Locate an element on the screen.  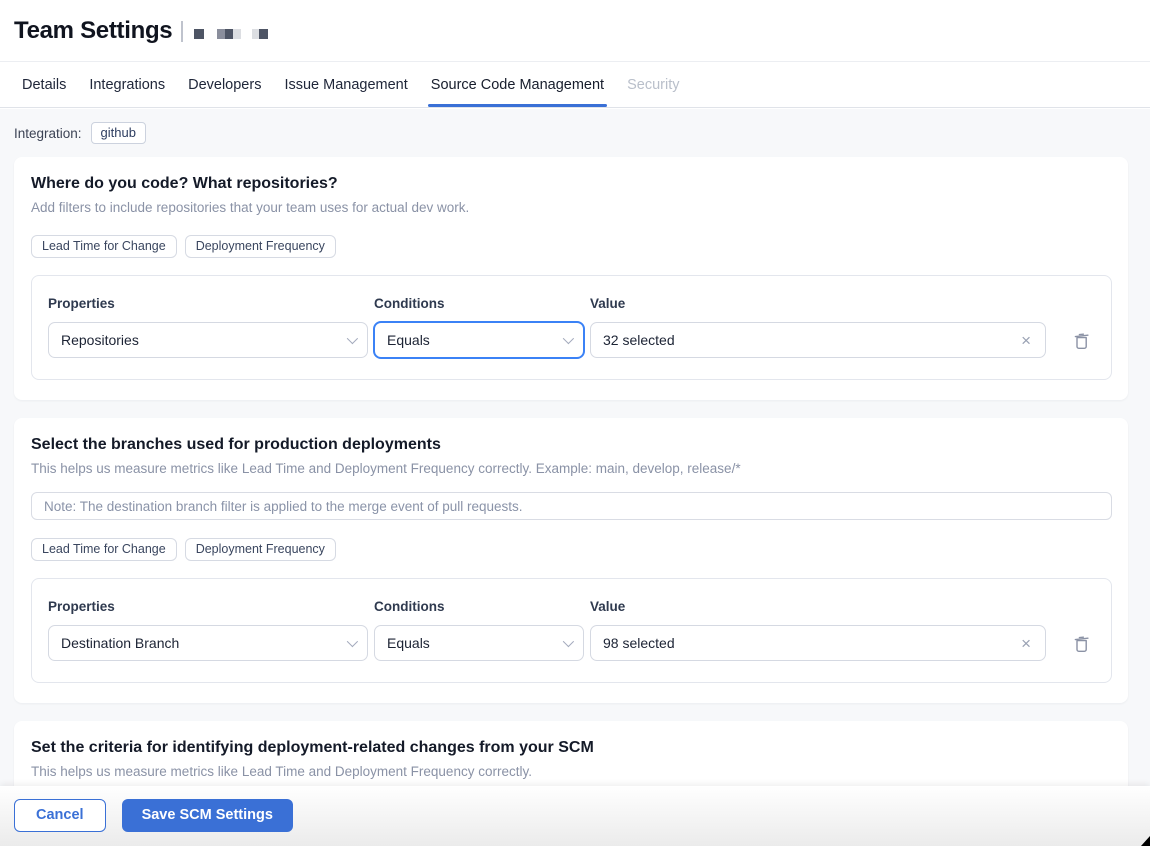
tab-developers: Developers is located at coordinates (224, 84).